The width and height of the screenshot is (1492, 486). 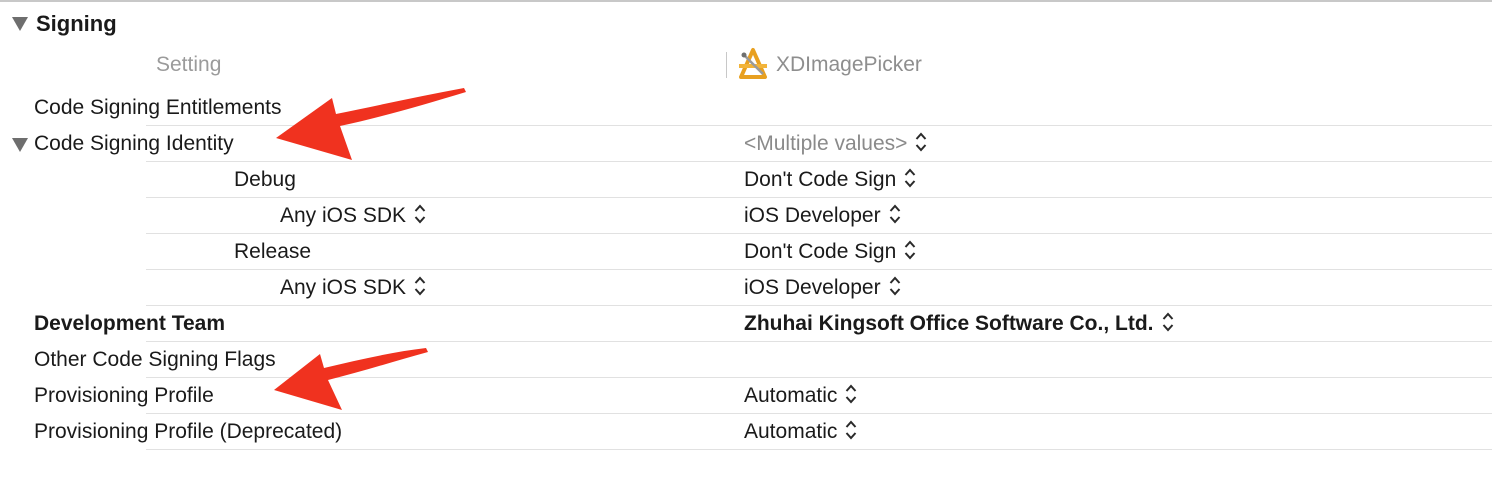 What do you see at coordinates (819, 449) in the screenshot?
I see `row-separator` at bounding box center [819, 449].